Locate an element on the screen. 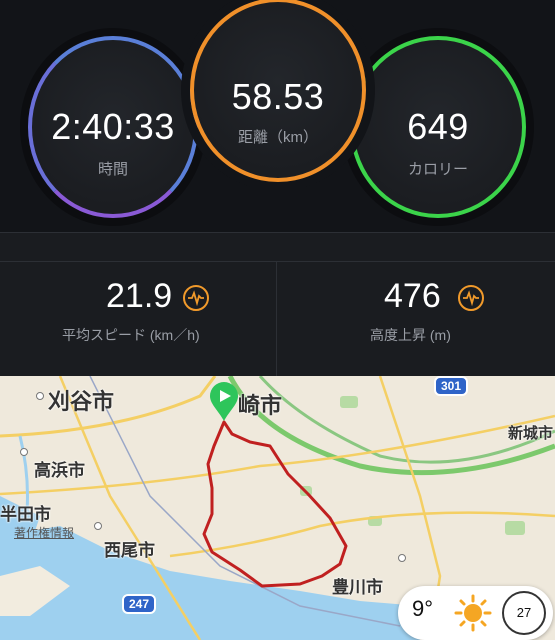 This screenshot has width=555, height=640. city-label-shinshiro: 新城市 is located at coordinates (531, 433).